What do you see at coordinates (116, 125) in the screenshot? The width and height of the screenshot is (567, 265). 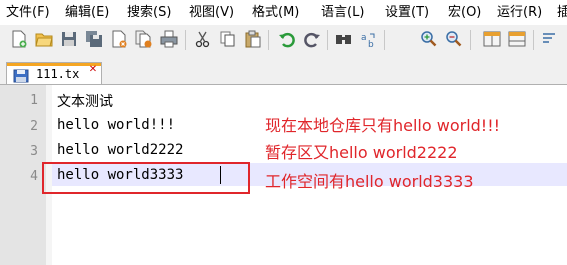 I see `line-text: hello world!!!` at bounding box center [116, 125].